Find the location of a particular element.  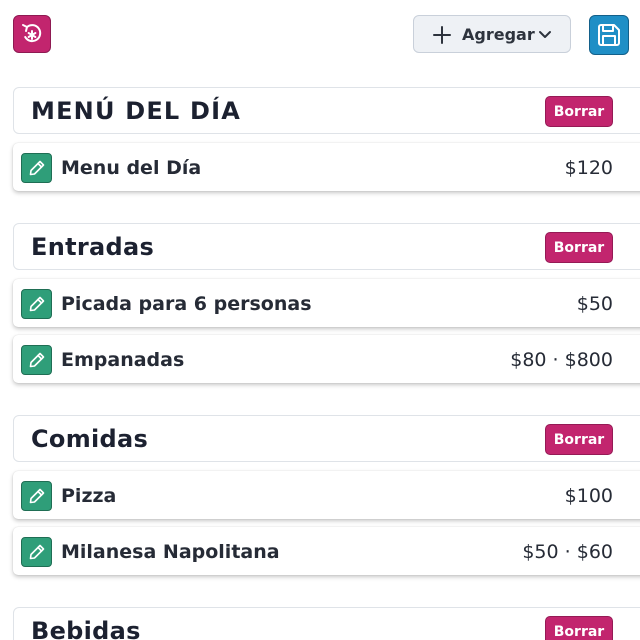

save-button is located at coordinates (609, 35).